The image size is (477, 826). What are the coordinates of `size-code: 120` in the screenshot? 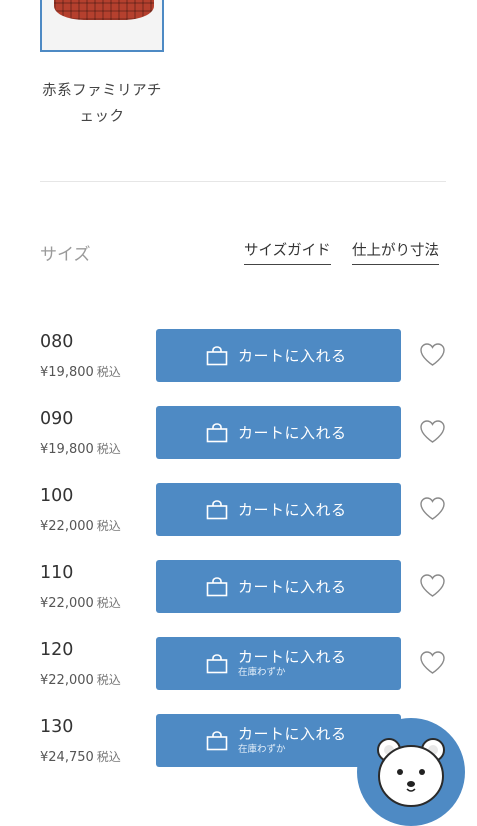 It's located at (57, 650).